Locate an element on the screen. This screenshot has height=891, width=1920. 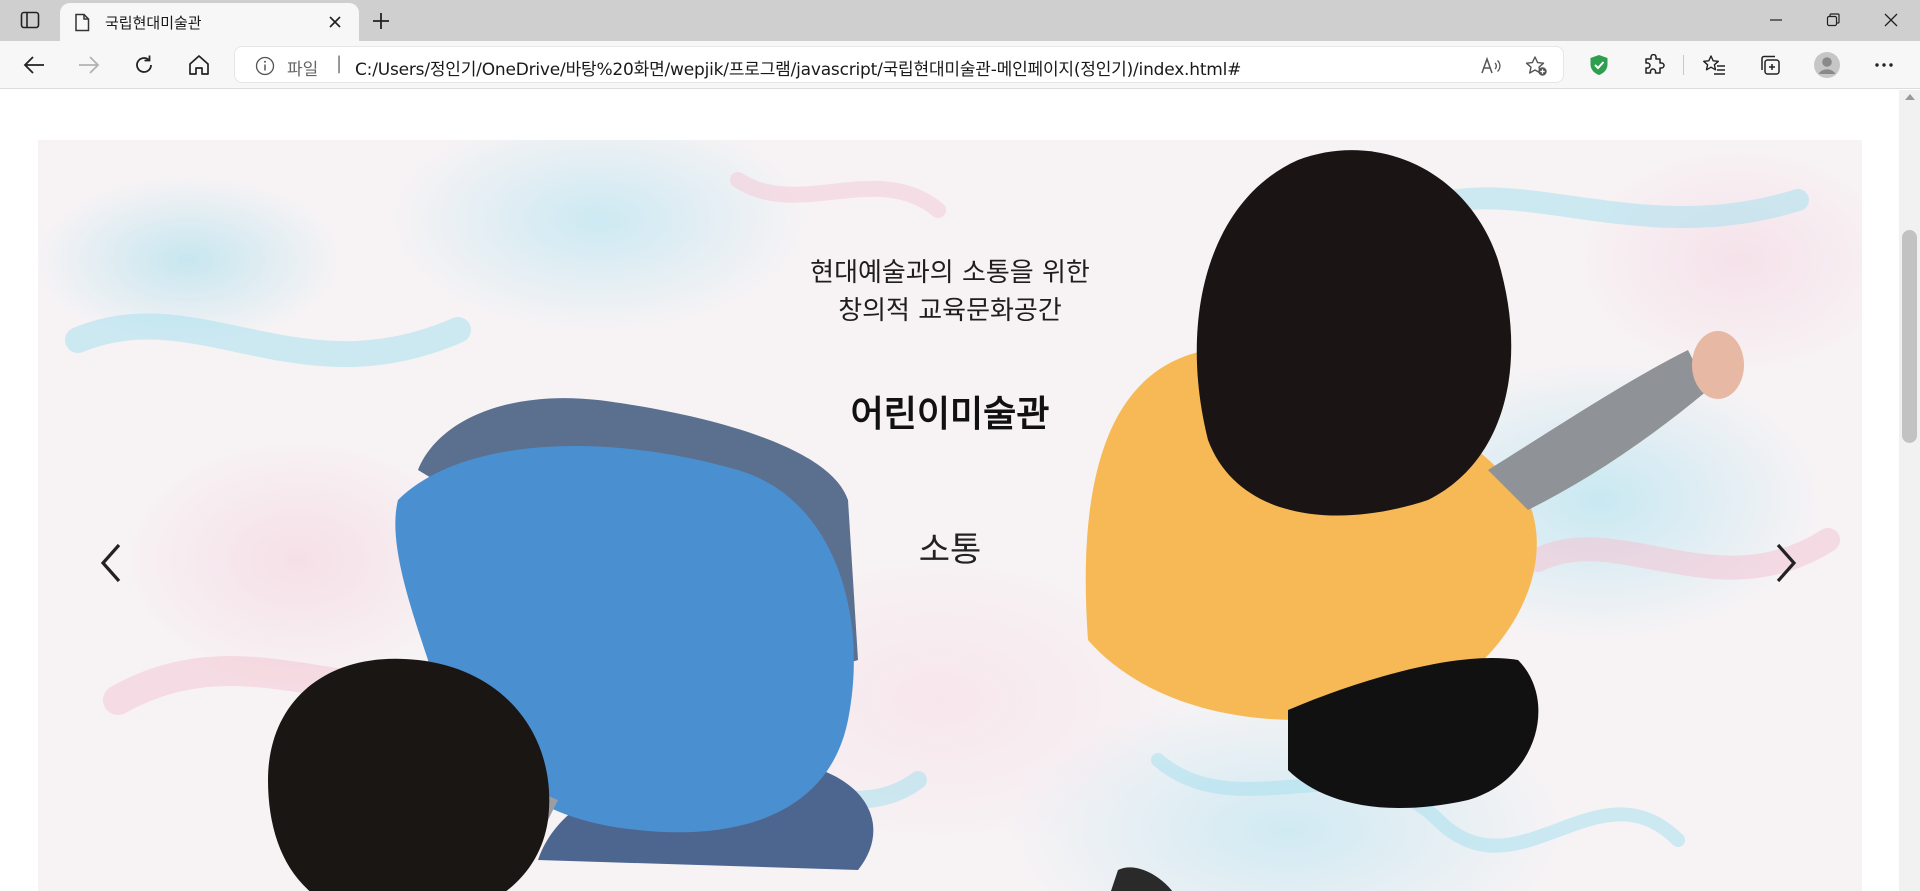
more-menu-button is located at coordinates (1884, 65).